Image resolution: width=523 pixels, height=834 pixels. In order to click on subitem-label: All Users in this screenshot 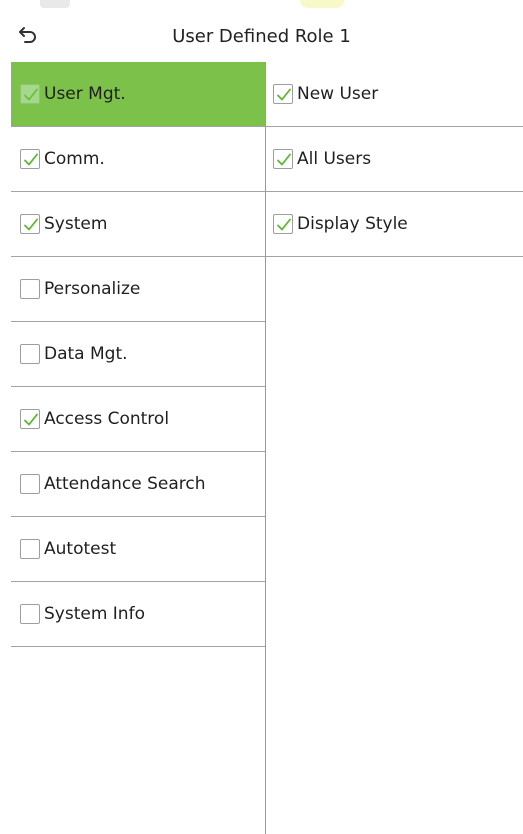, I will do `click(334, 159)`.